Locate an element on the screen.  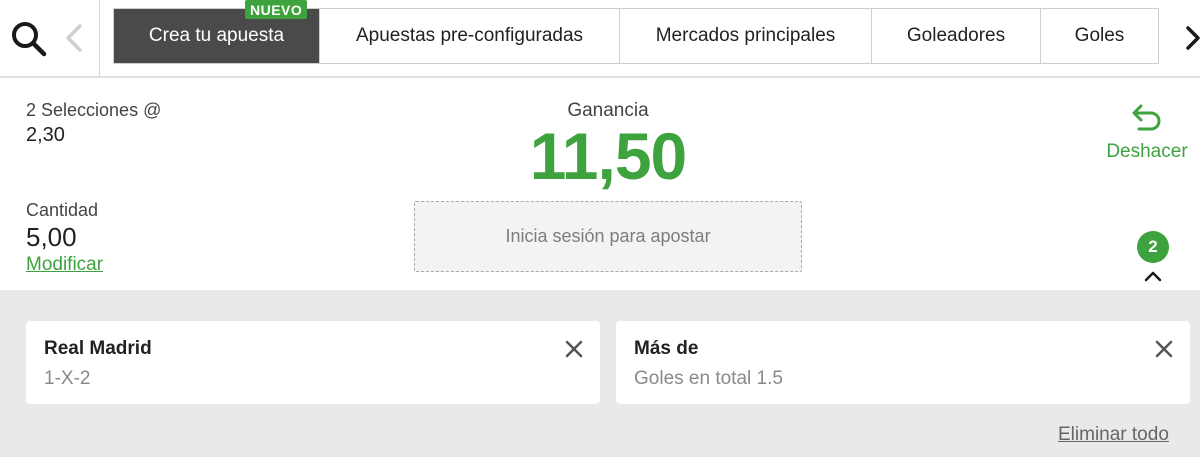
selection-market: Goles en total 1.5 is located at coordinates (708, 378).